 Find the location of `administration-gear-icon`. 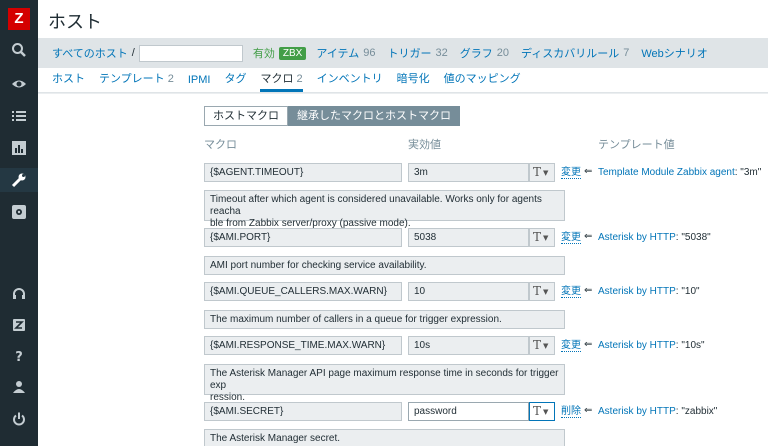

administration-gear-icon is located at coordinates (19, 212).